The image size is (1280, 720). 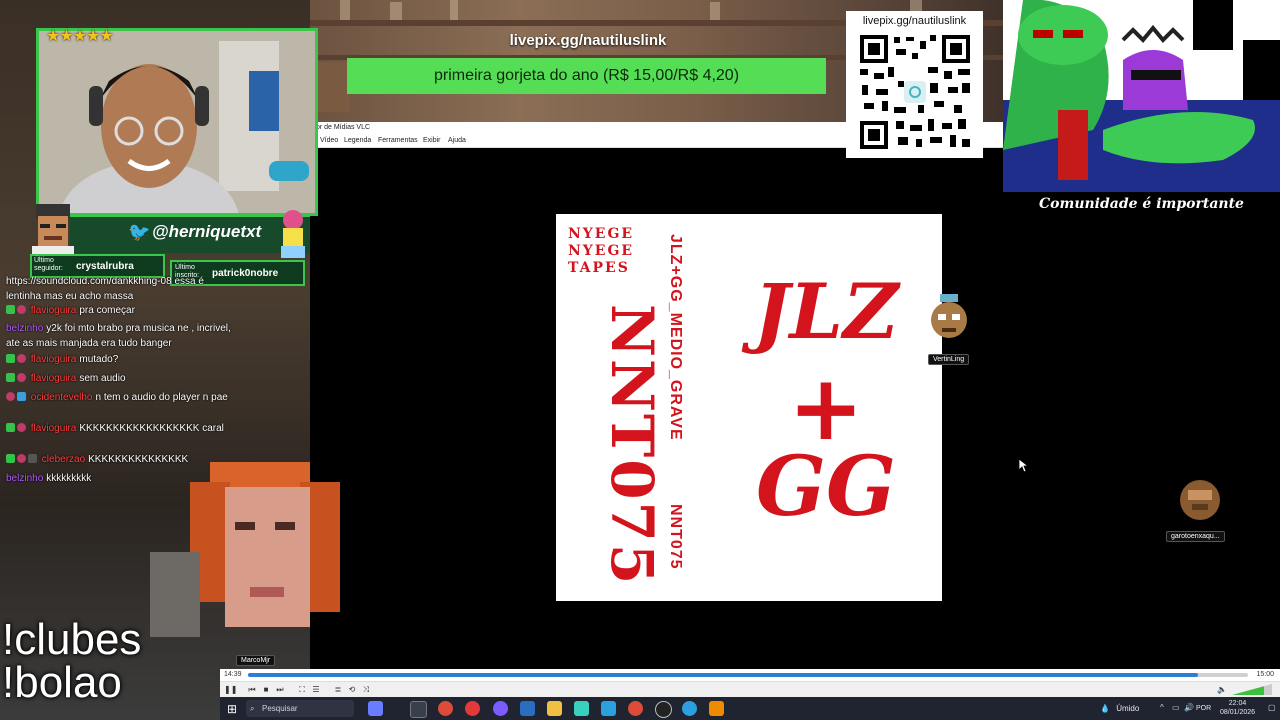 I want to click on viewer-name-label: VertinLing, so click(x=949, y=359).